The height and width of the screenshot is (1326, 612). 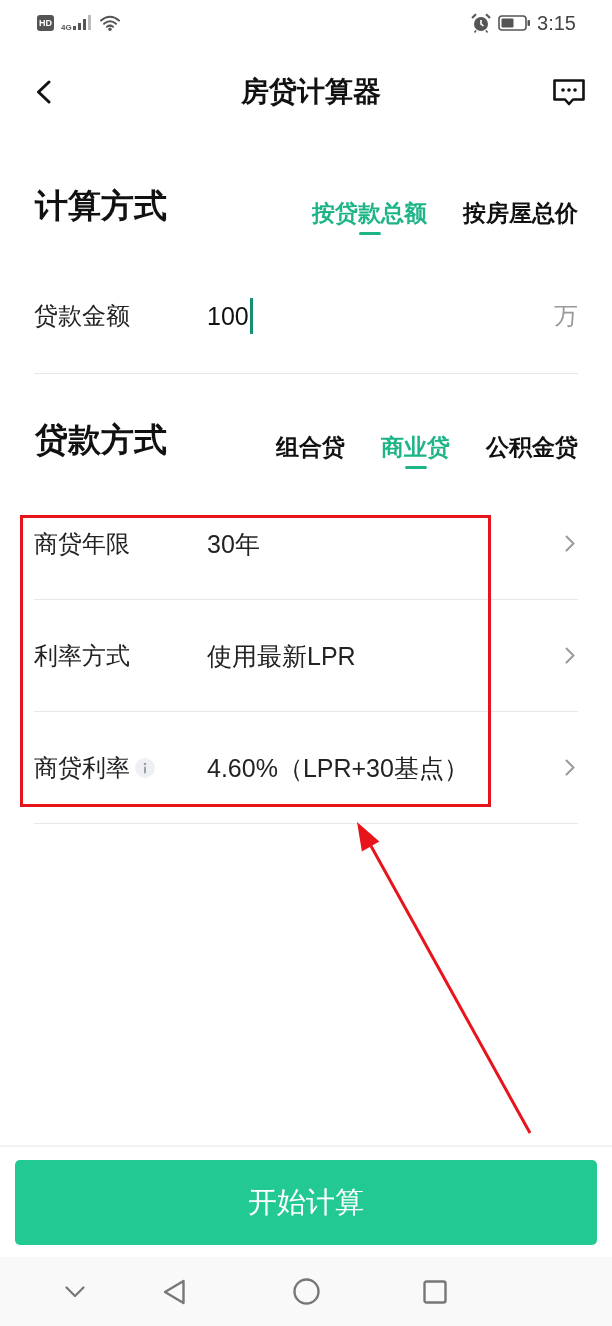 I want to click on section-title: 计算方式, so click(x=101, y=206).